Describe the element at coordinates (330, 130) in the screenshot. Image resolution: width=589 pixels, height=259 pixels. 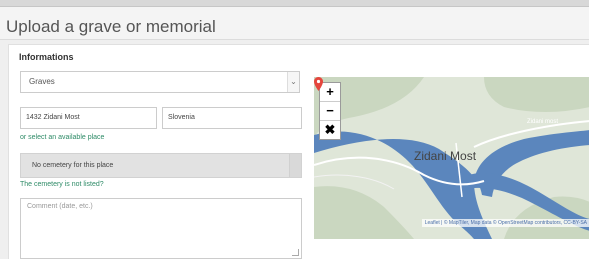
I see `reset-view-button: ✖` at that location.